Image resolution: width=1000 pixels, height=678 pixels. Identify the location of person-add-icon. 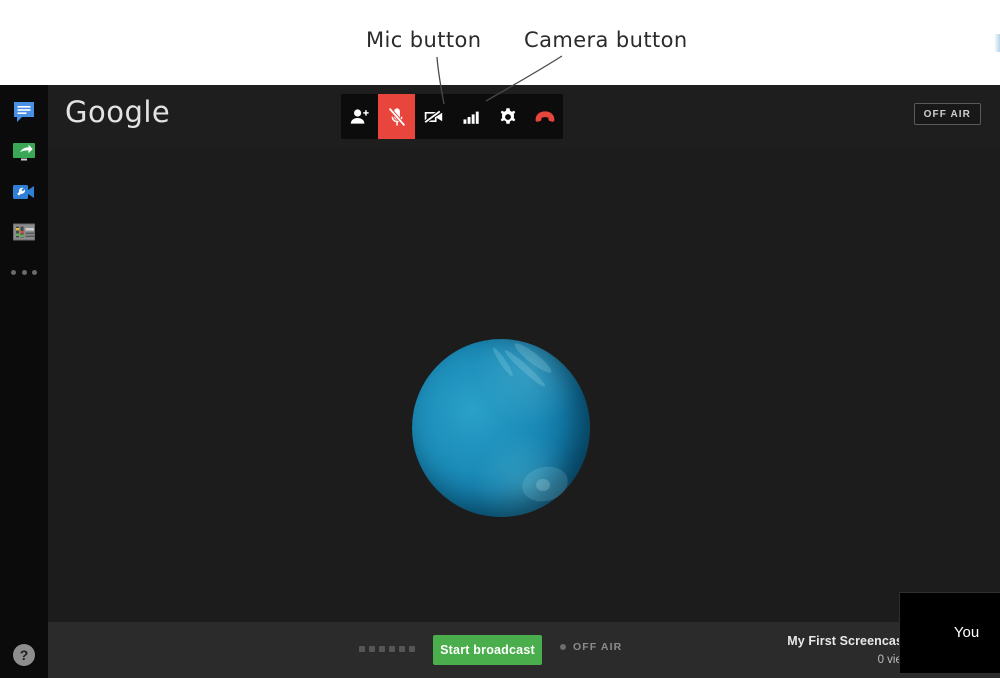
(359, 116).